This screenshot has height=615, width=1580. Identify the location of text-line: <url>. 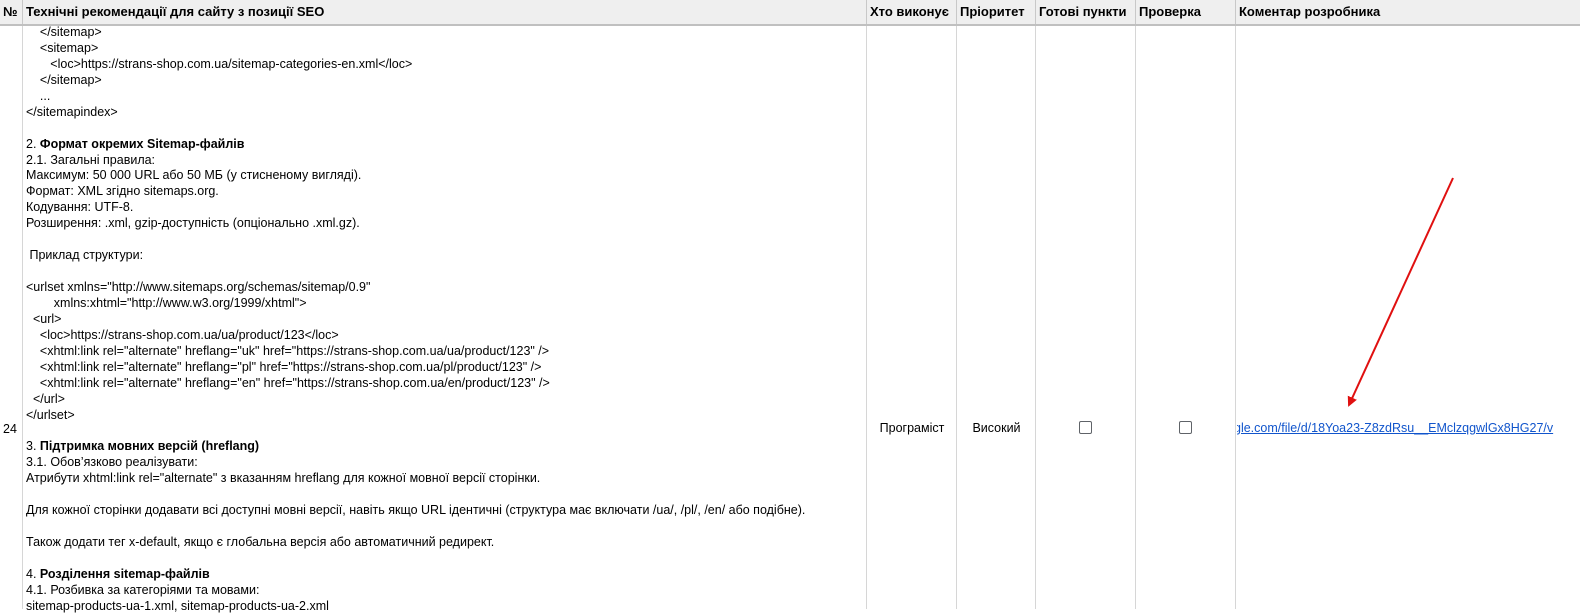
(44, 318).